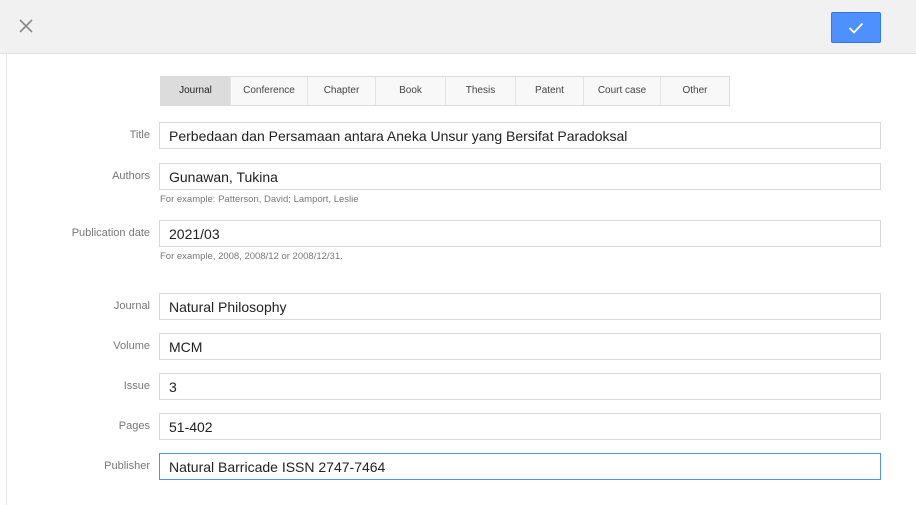 The height and width of the screenshot is (505, 916). Describe the element at coordinates (196, 91) in the screenshot. I see `tab-journal: Journal` at that location.